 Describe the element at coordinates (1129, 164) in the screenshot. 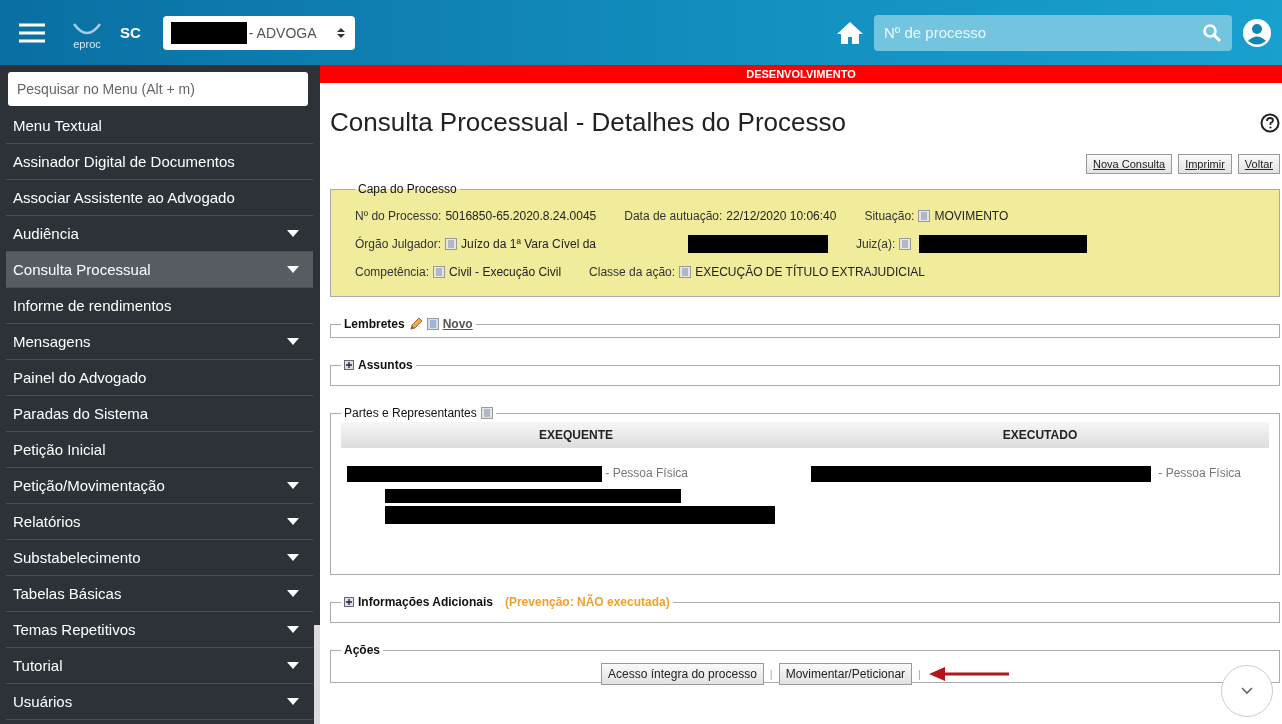

I see `toolbar-button: Nova Consulta` at that location.